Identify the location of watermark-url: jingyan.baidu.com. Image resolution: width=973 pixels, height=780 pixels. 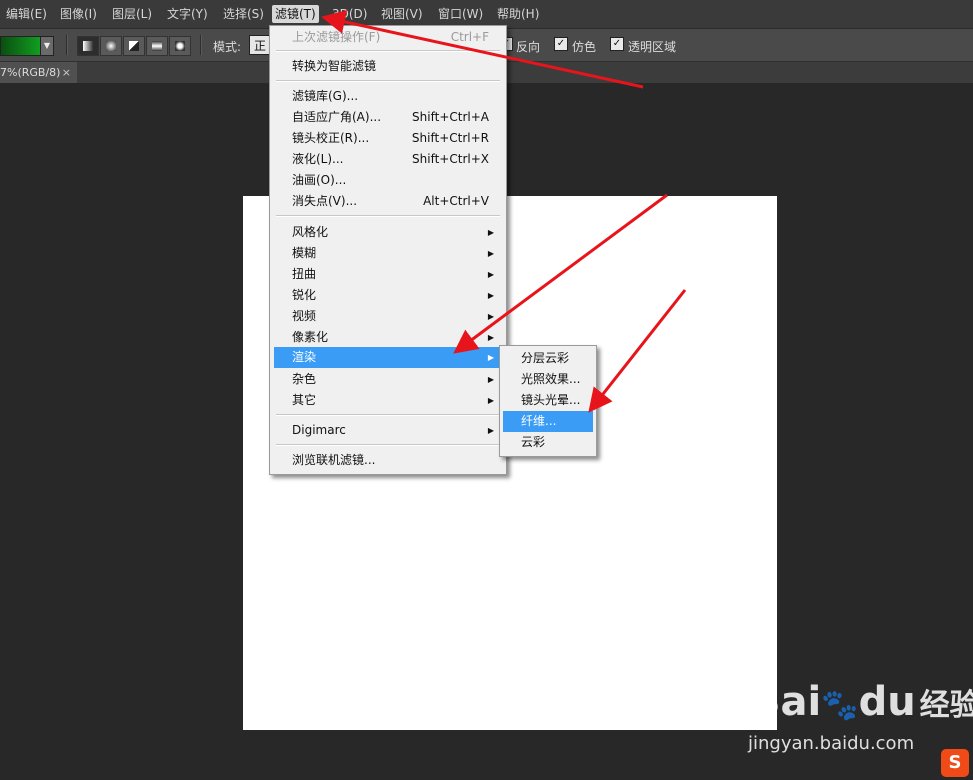
(831, 743).